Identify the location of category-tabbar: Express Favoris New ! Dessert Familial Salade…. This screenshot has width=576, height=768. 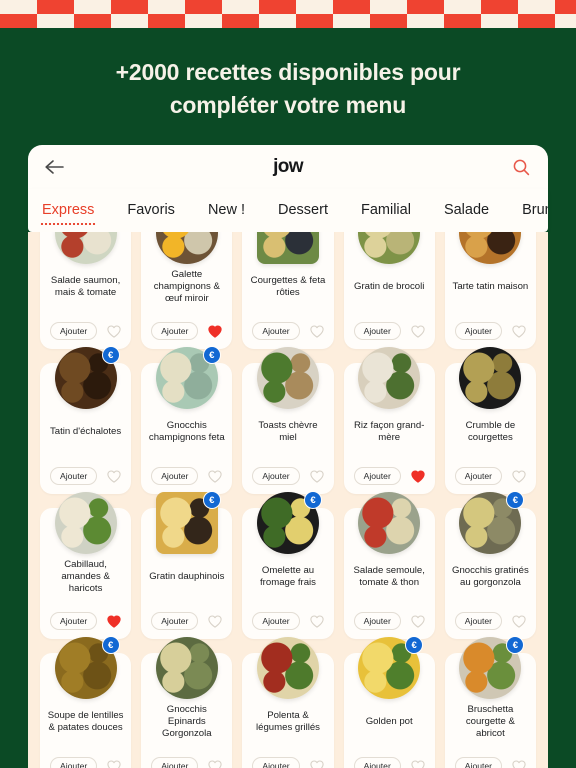
(288, 210).